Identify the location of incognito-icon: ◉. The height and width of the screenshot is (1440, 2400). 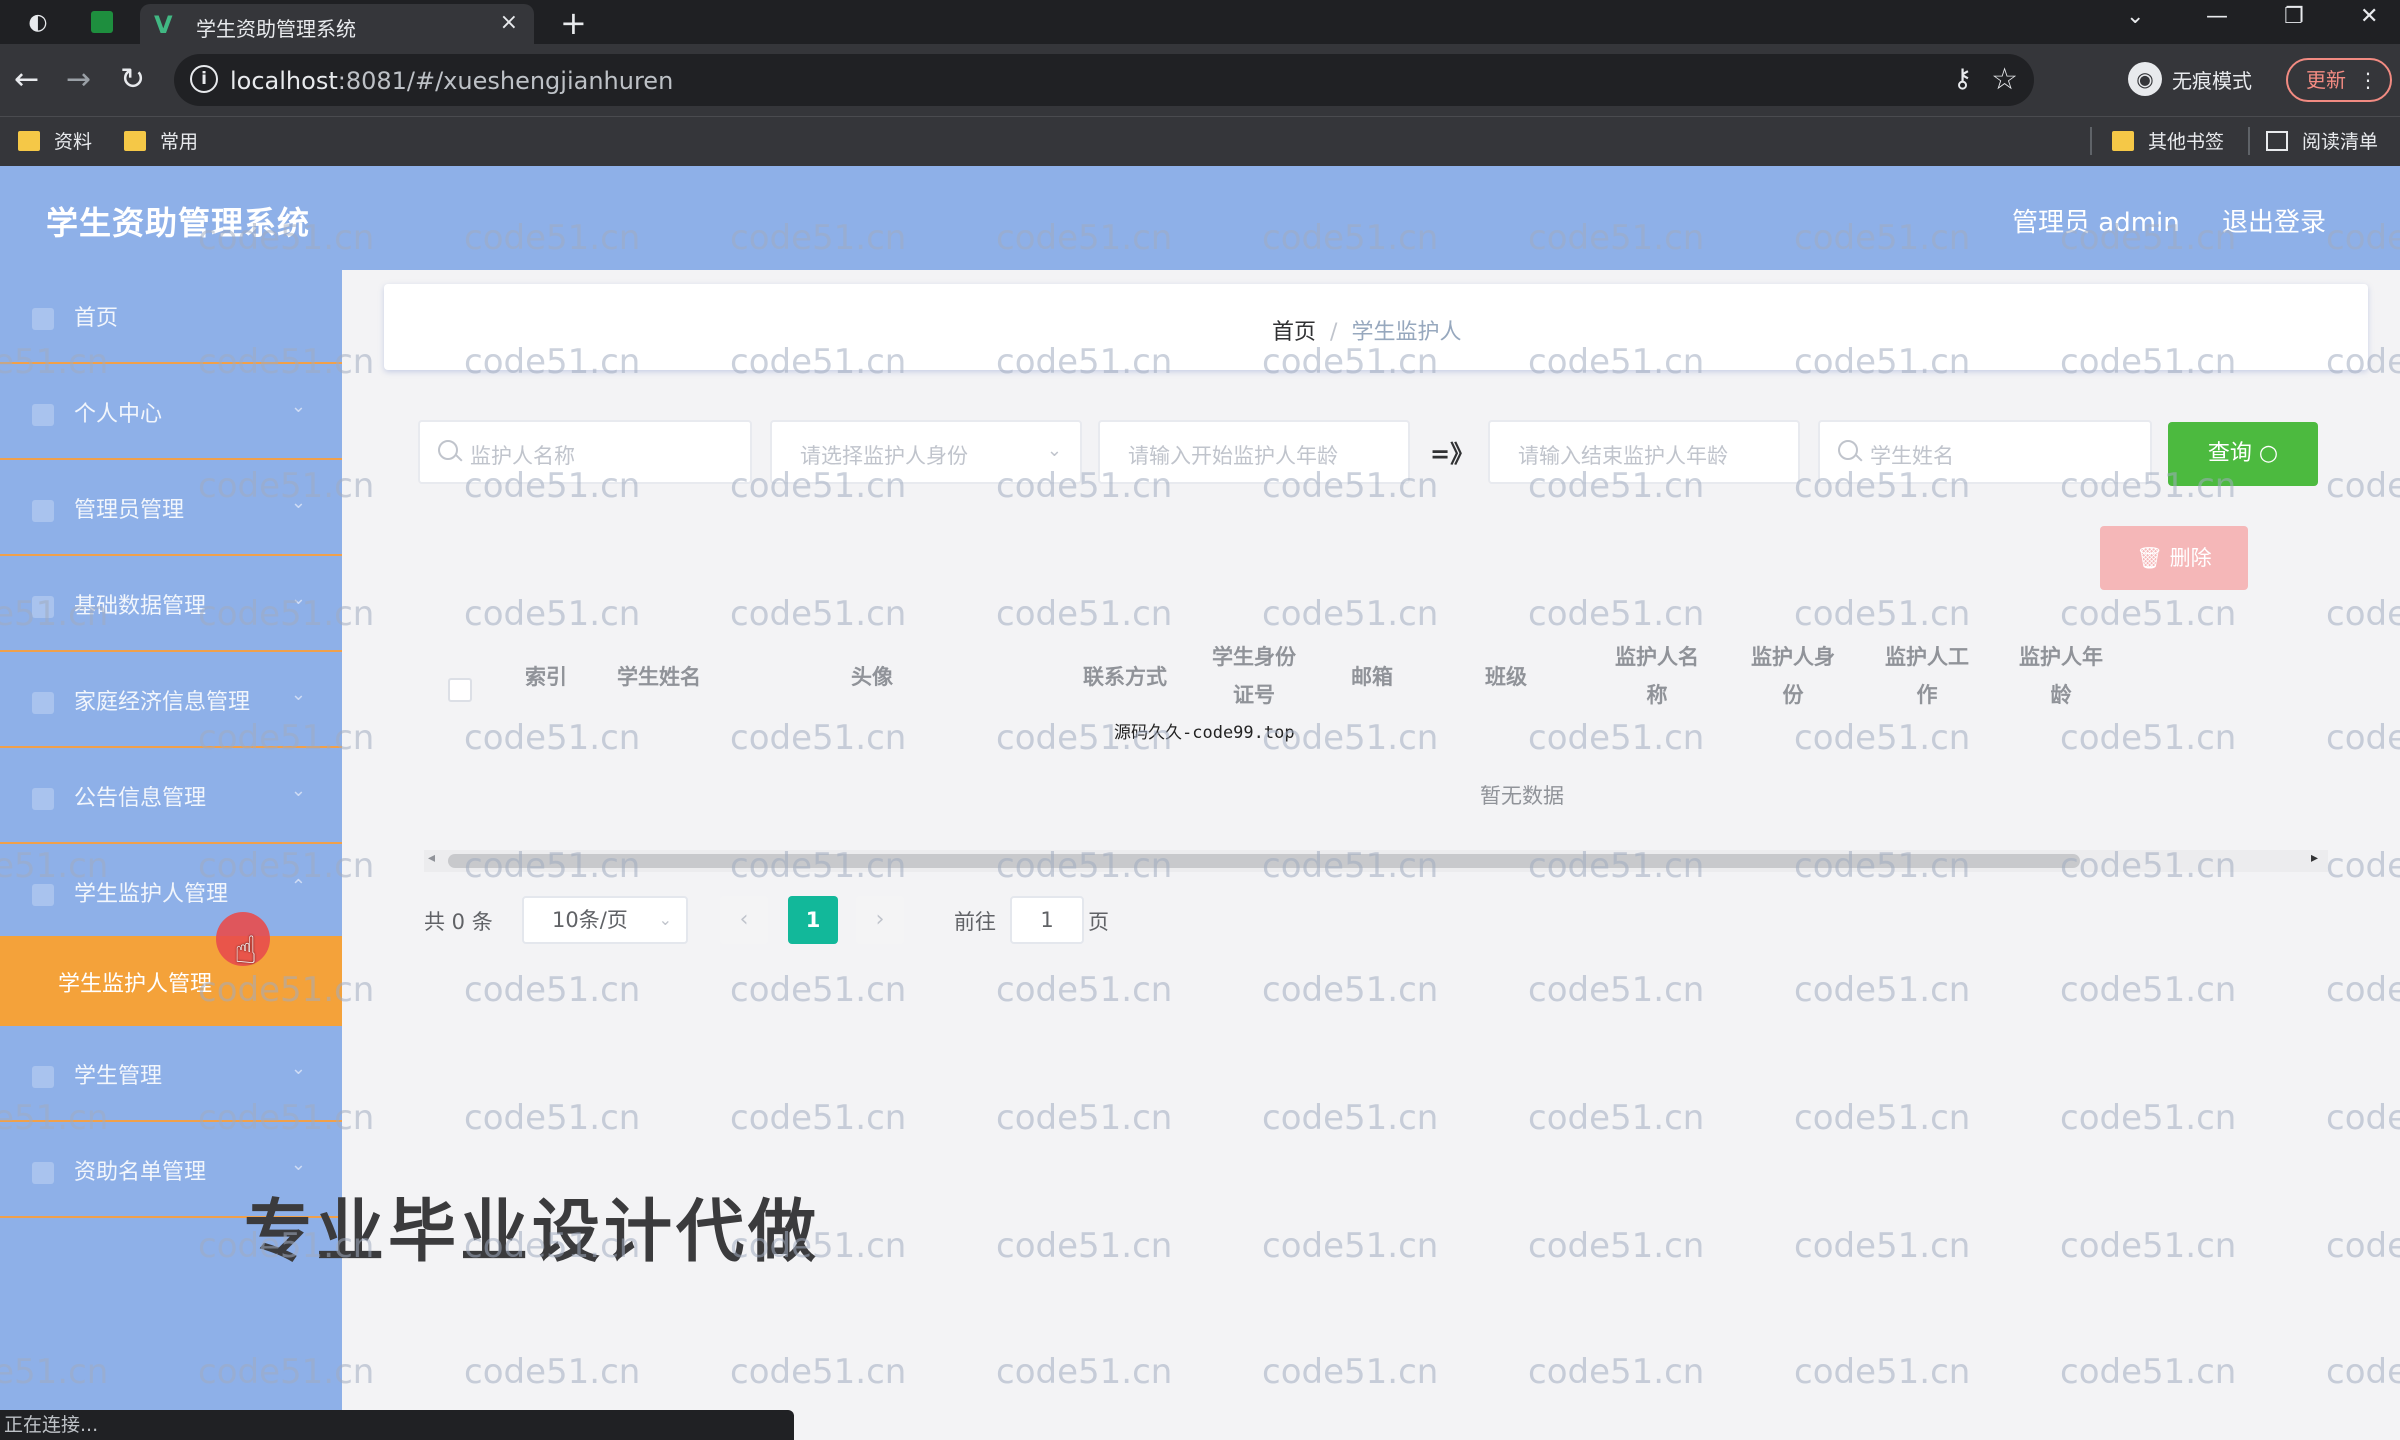
(2145, 79).